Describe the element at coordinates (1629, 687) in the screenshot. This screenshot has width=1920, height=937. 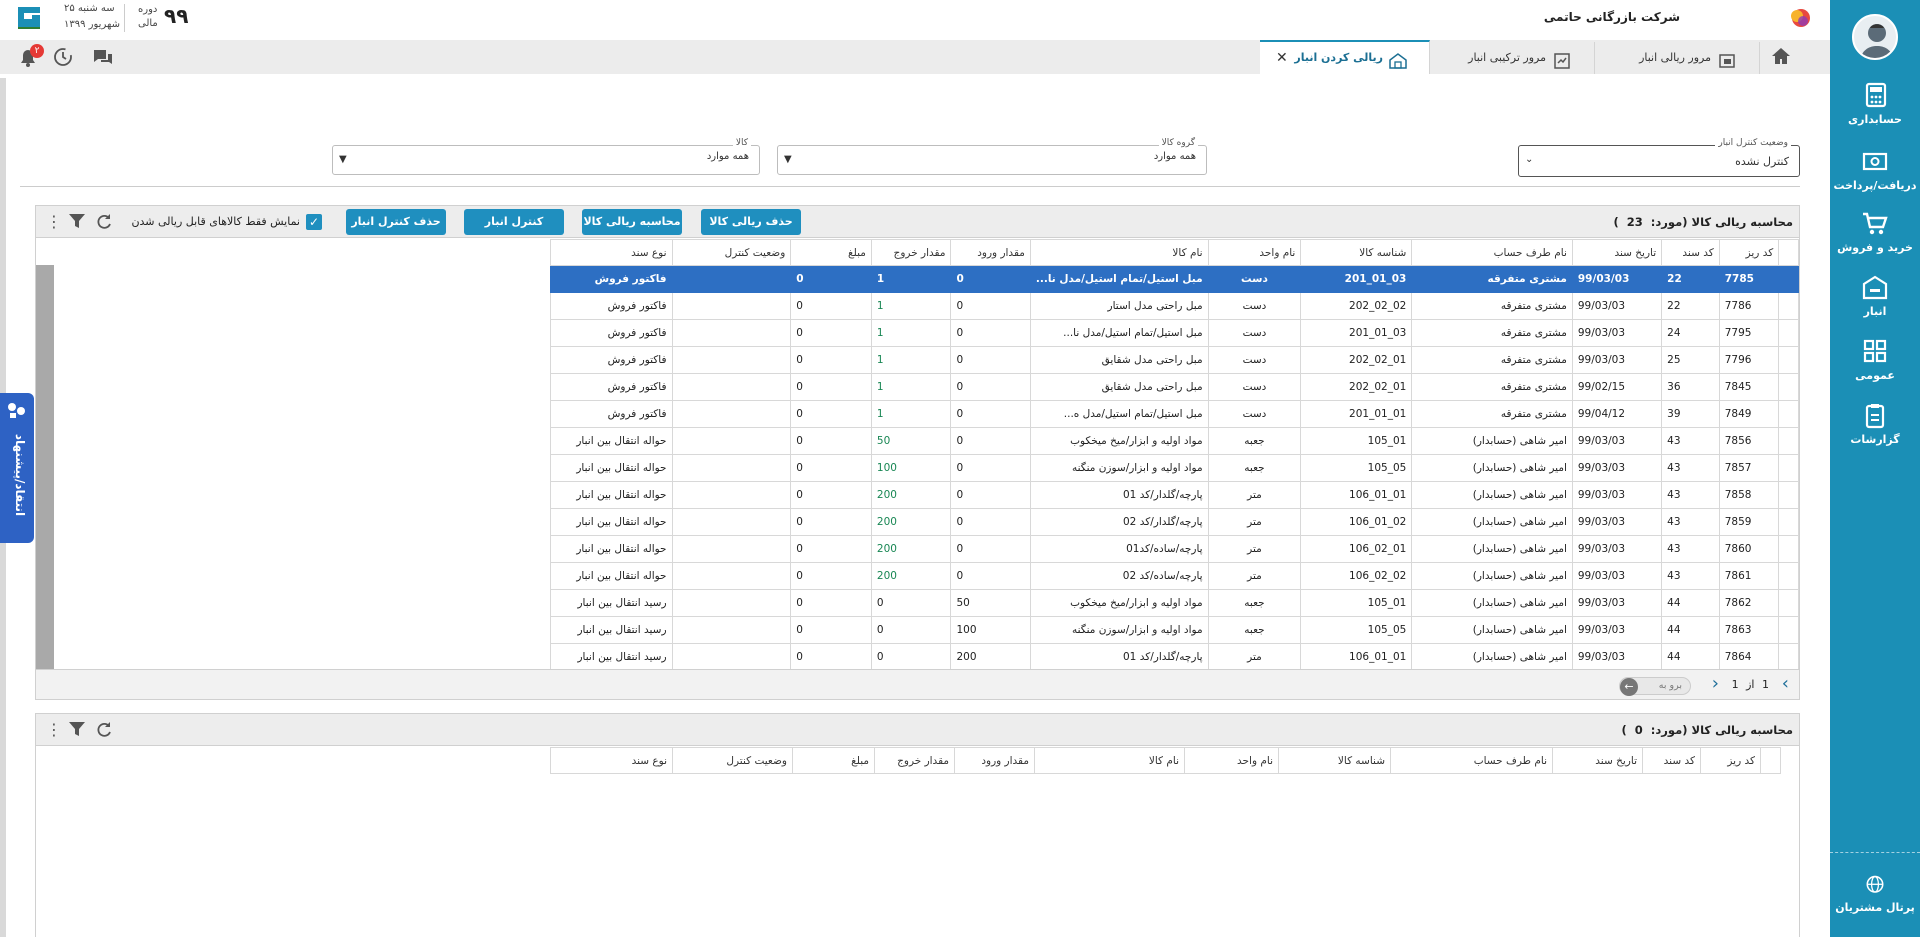
I see `arrow-left-icon: ←` at that location.